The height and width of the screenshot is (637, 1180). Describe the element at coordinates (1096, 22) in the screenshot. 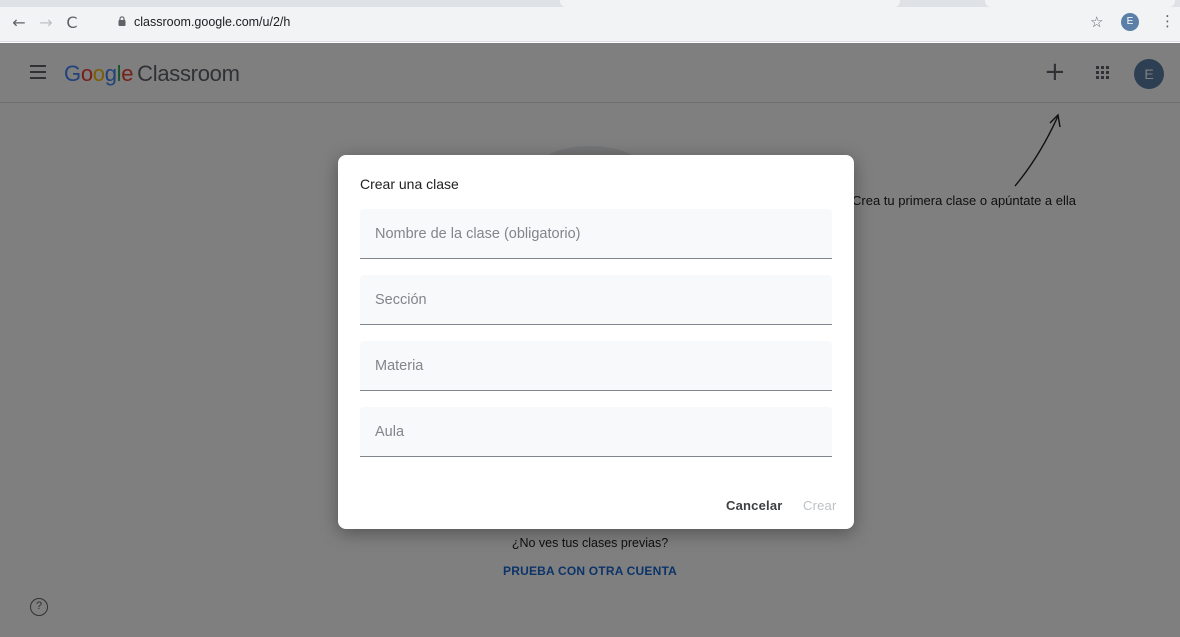

I see `star-icon: ☆` at that location.